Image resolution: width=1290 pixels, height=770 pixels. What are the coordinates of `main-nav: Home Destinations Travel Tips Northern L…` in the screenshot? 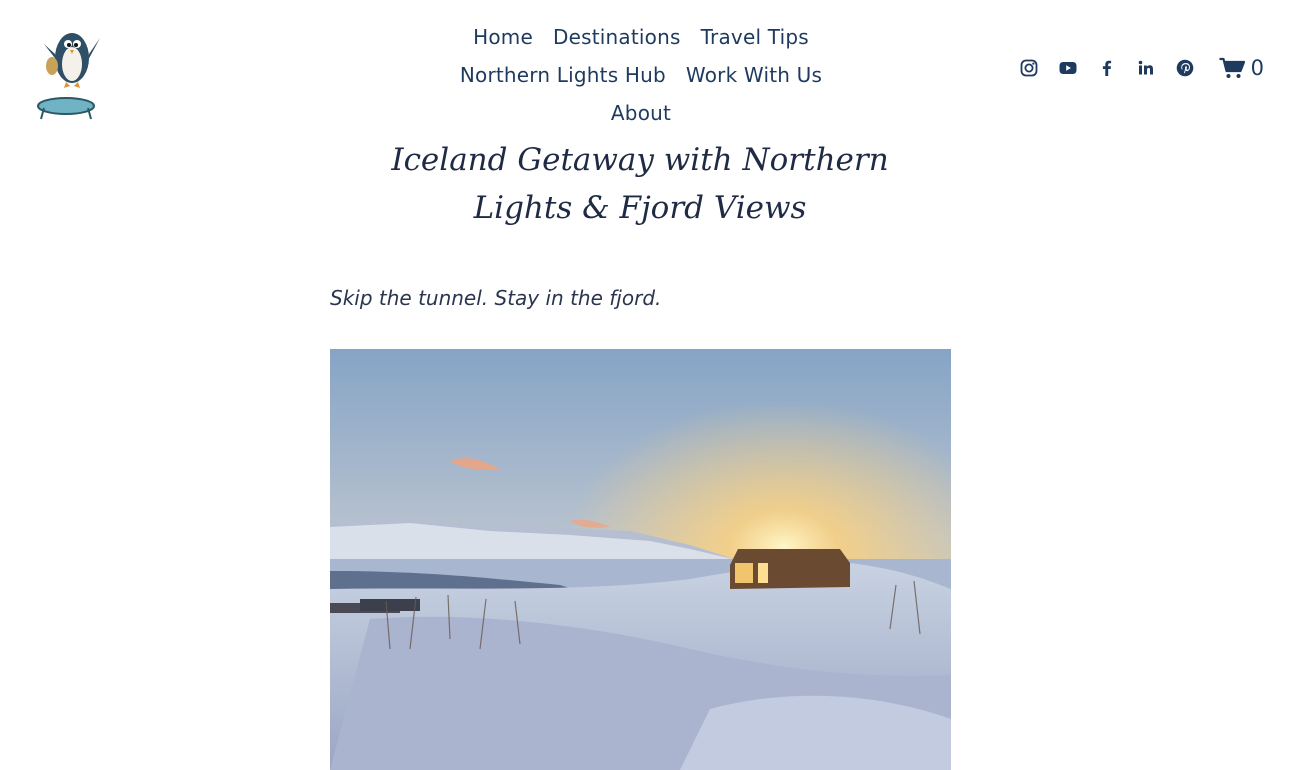 It's located at (641, 75).